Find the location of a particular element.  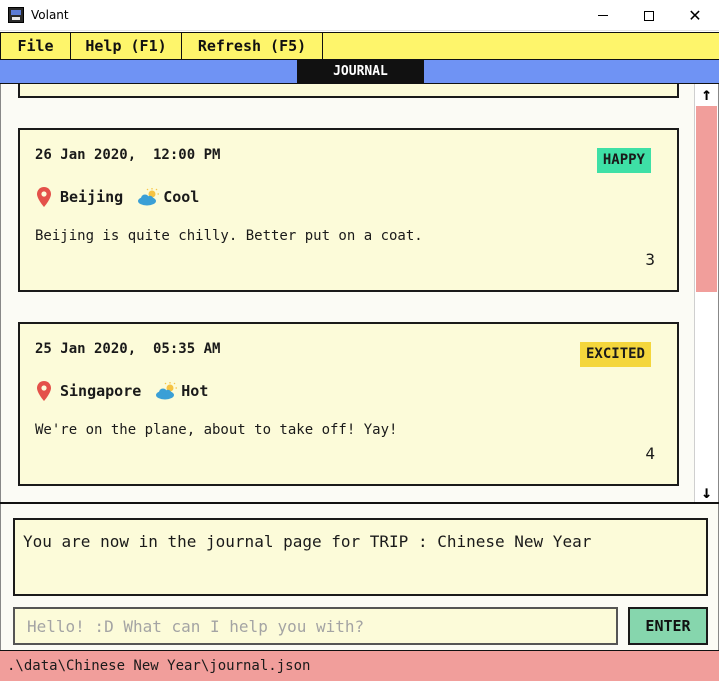

entry-date: 26 Jan 2020, 12:00 PM is located at coordinates (128, 155).